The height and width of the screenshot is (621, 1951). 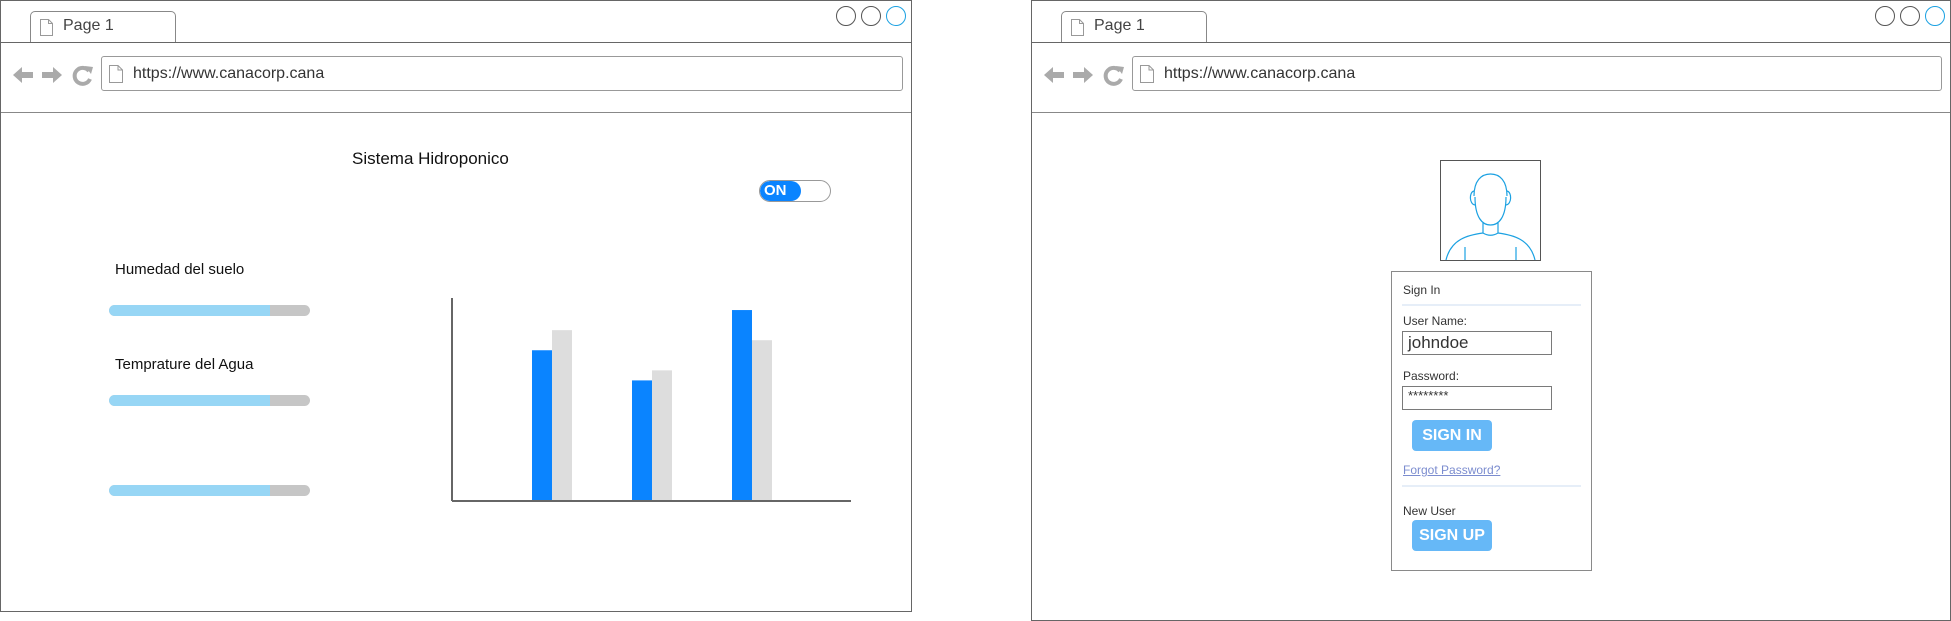 I want to click on avatar, so click(x=1490, y=210).